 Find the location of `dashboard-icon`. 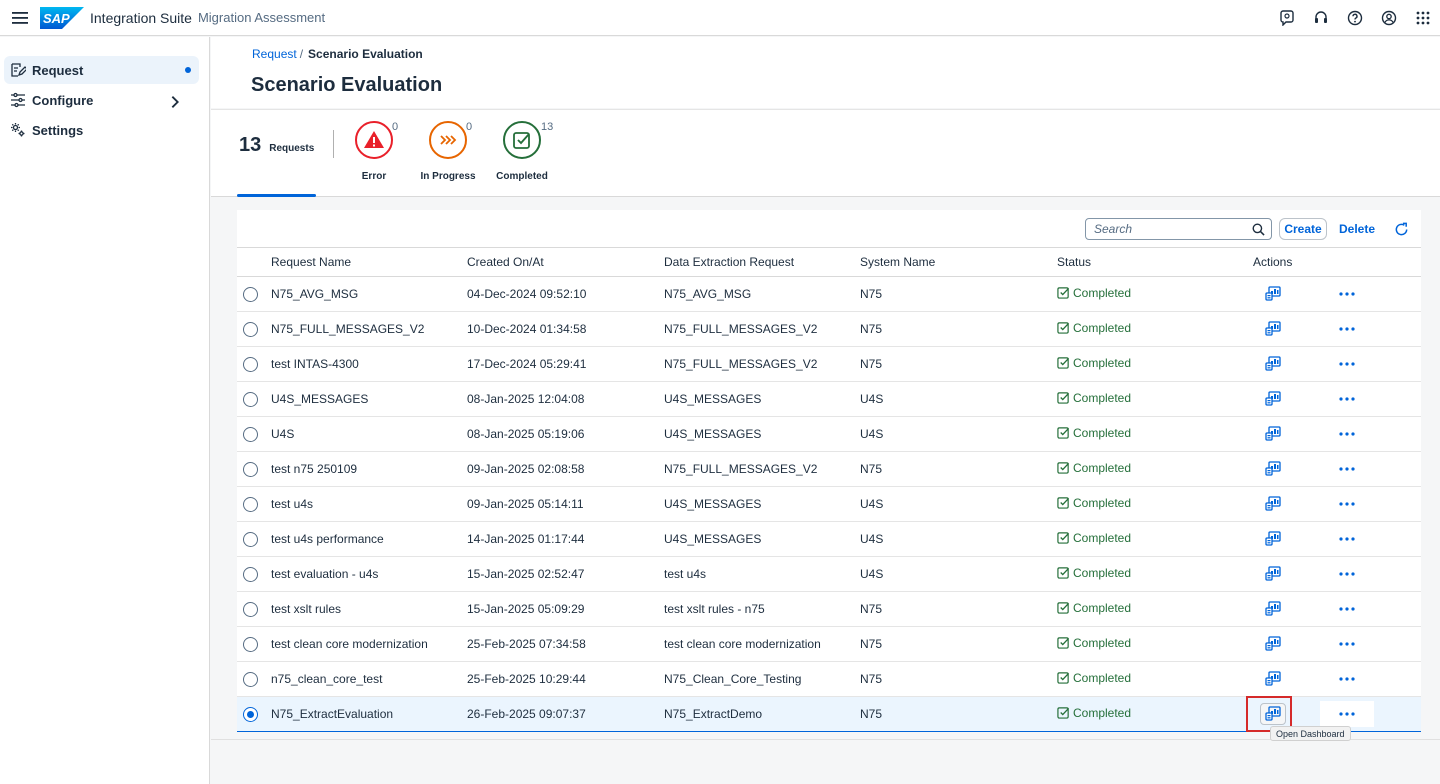

dashboard-icon is located at coordinates (1273, 398).